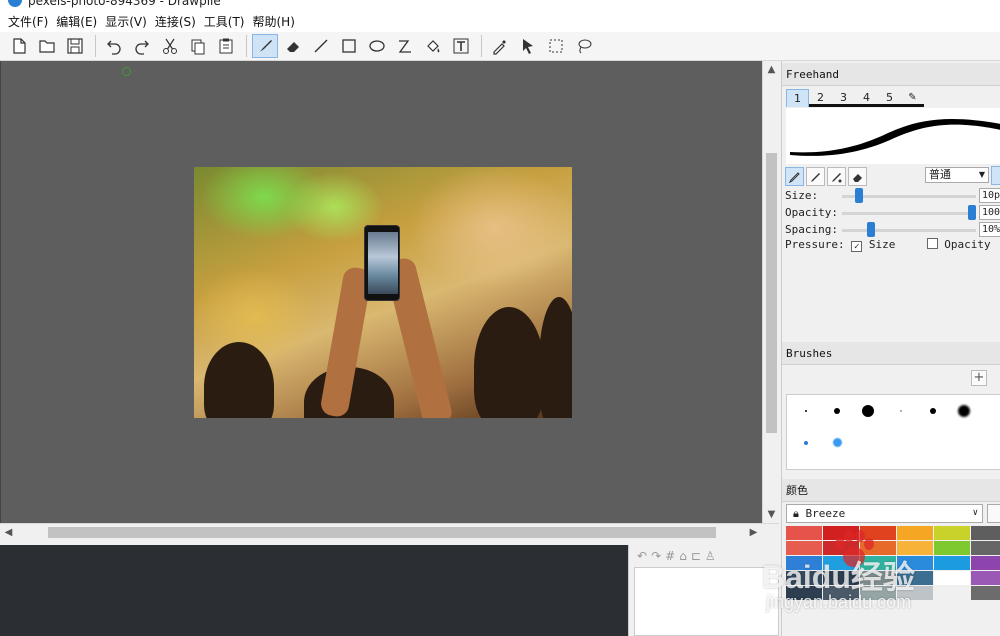  What do you see at coordinates (382, 532) in the screenshot?
I see `horizontal-scroll-thumb` at bounding box center [382, 532].